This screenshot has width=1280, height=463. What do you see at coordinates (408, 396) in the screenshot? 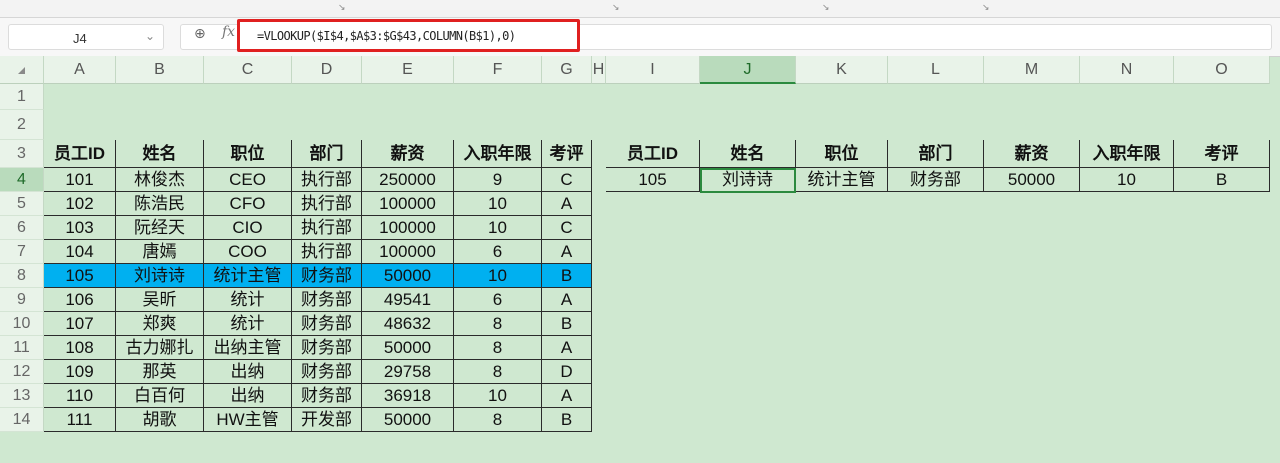
I see `table-cell: 36918` at bounding box center [408, 396].